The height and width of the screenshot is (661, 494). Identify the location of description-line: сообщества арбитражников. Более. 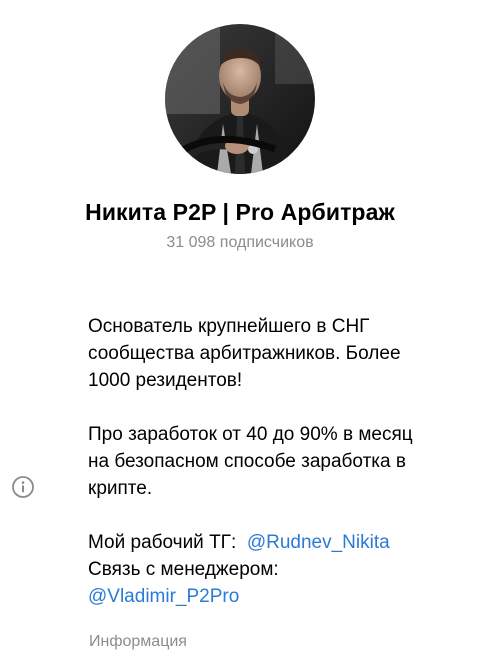
(244, 353).